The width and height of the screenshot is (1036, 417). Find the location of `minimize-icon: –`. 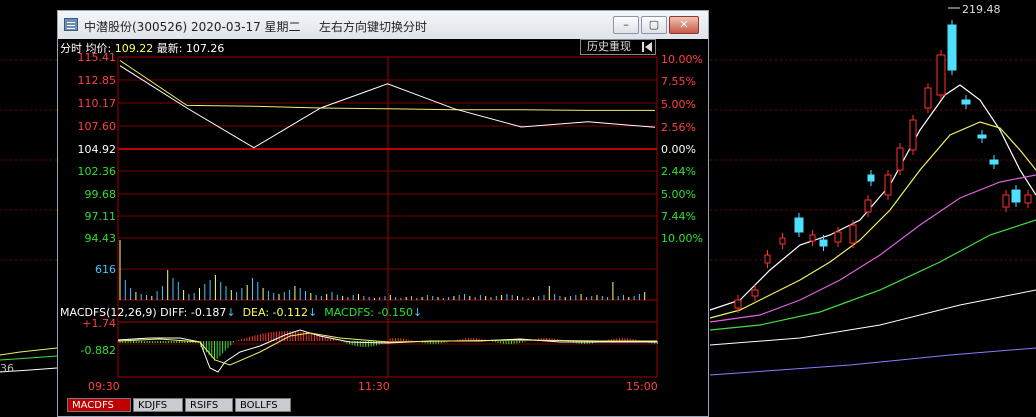

minimize-icon: – is located at coordinates (626, 24).